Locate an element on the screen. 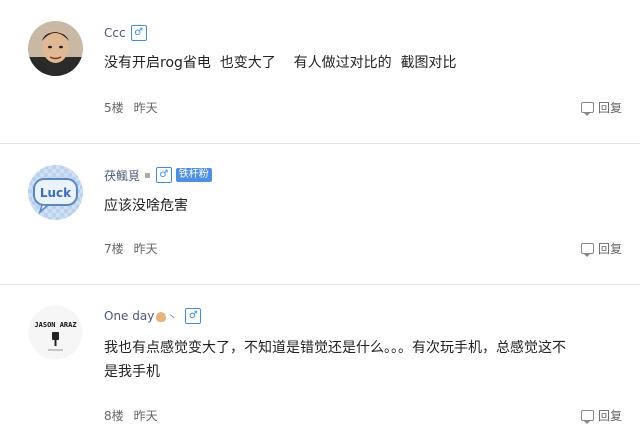  avatar: JASON ARAZ is located at coordinates (55, 332).